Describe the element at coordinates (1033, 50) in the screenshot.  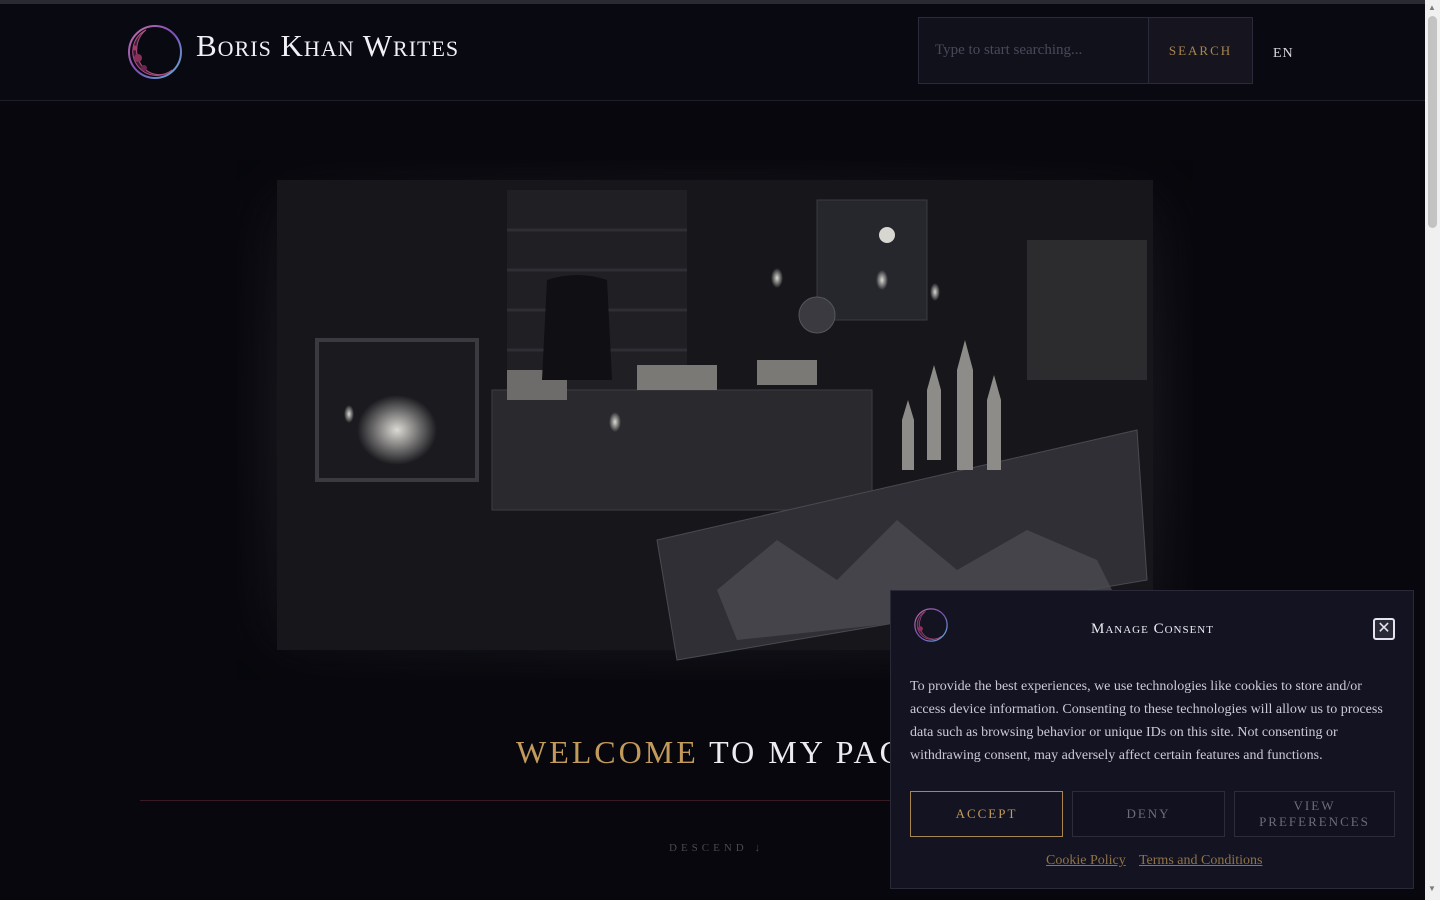
I see `search-input` at that location.